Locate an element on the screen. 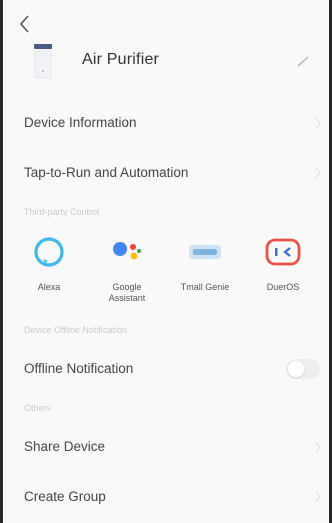 The height and width of the screenshot is (523, 332). dueros-label: DuerOS is located at coordinates (283, 287).